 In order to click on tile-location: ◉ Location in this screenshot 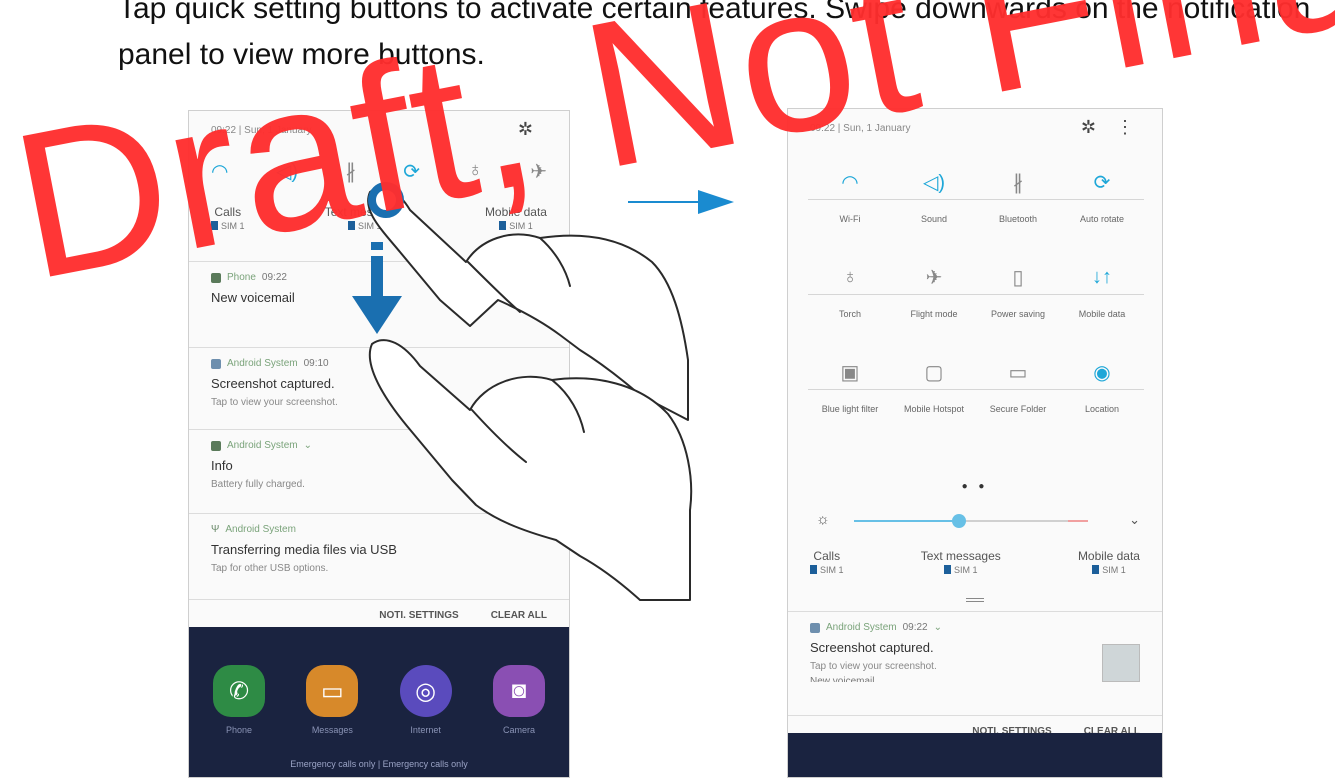, I will do `click(1102, 402)`.